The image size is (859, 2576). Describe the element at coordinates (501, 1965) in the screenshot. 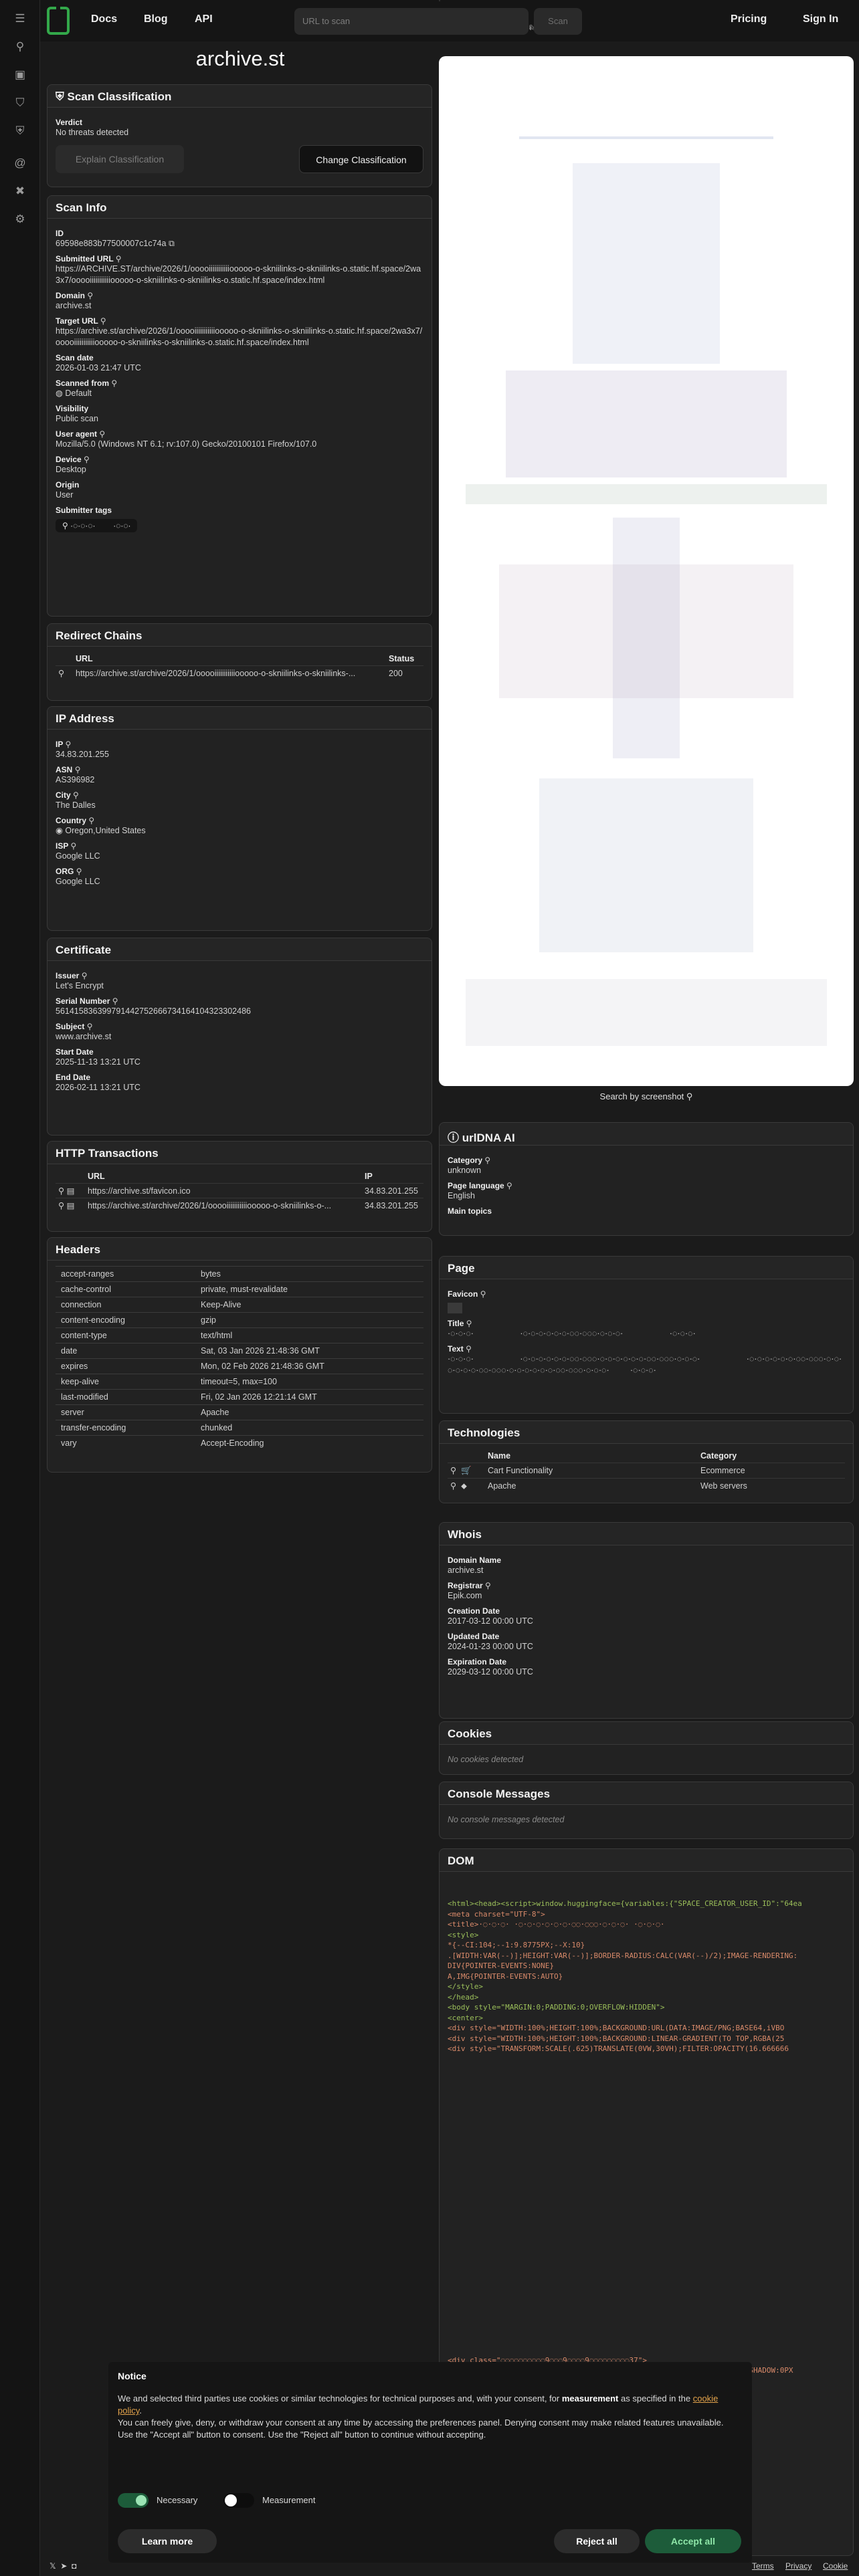

I see `dom-line: DIV{POINTER-EVENTS:NONE}` at that location.